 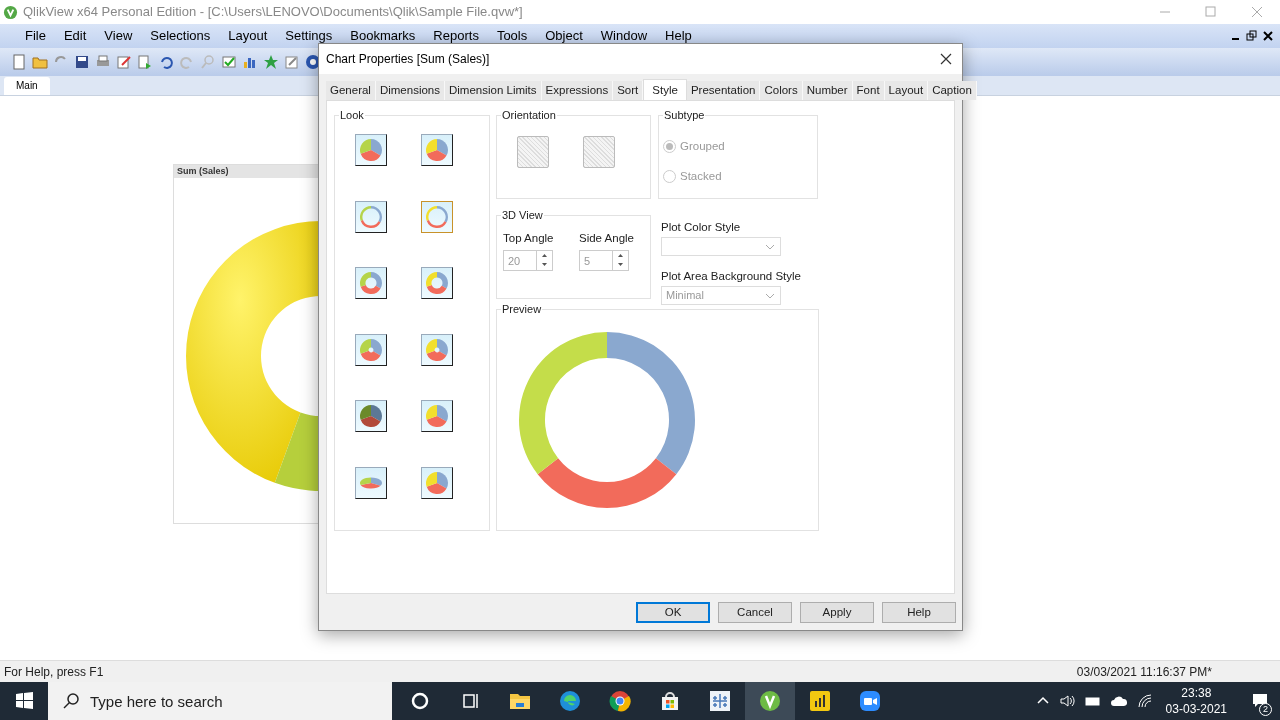 I want to click on dialog-tab: General, so click(x=351, y=90).